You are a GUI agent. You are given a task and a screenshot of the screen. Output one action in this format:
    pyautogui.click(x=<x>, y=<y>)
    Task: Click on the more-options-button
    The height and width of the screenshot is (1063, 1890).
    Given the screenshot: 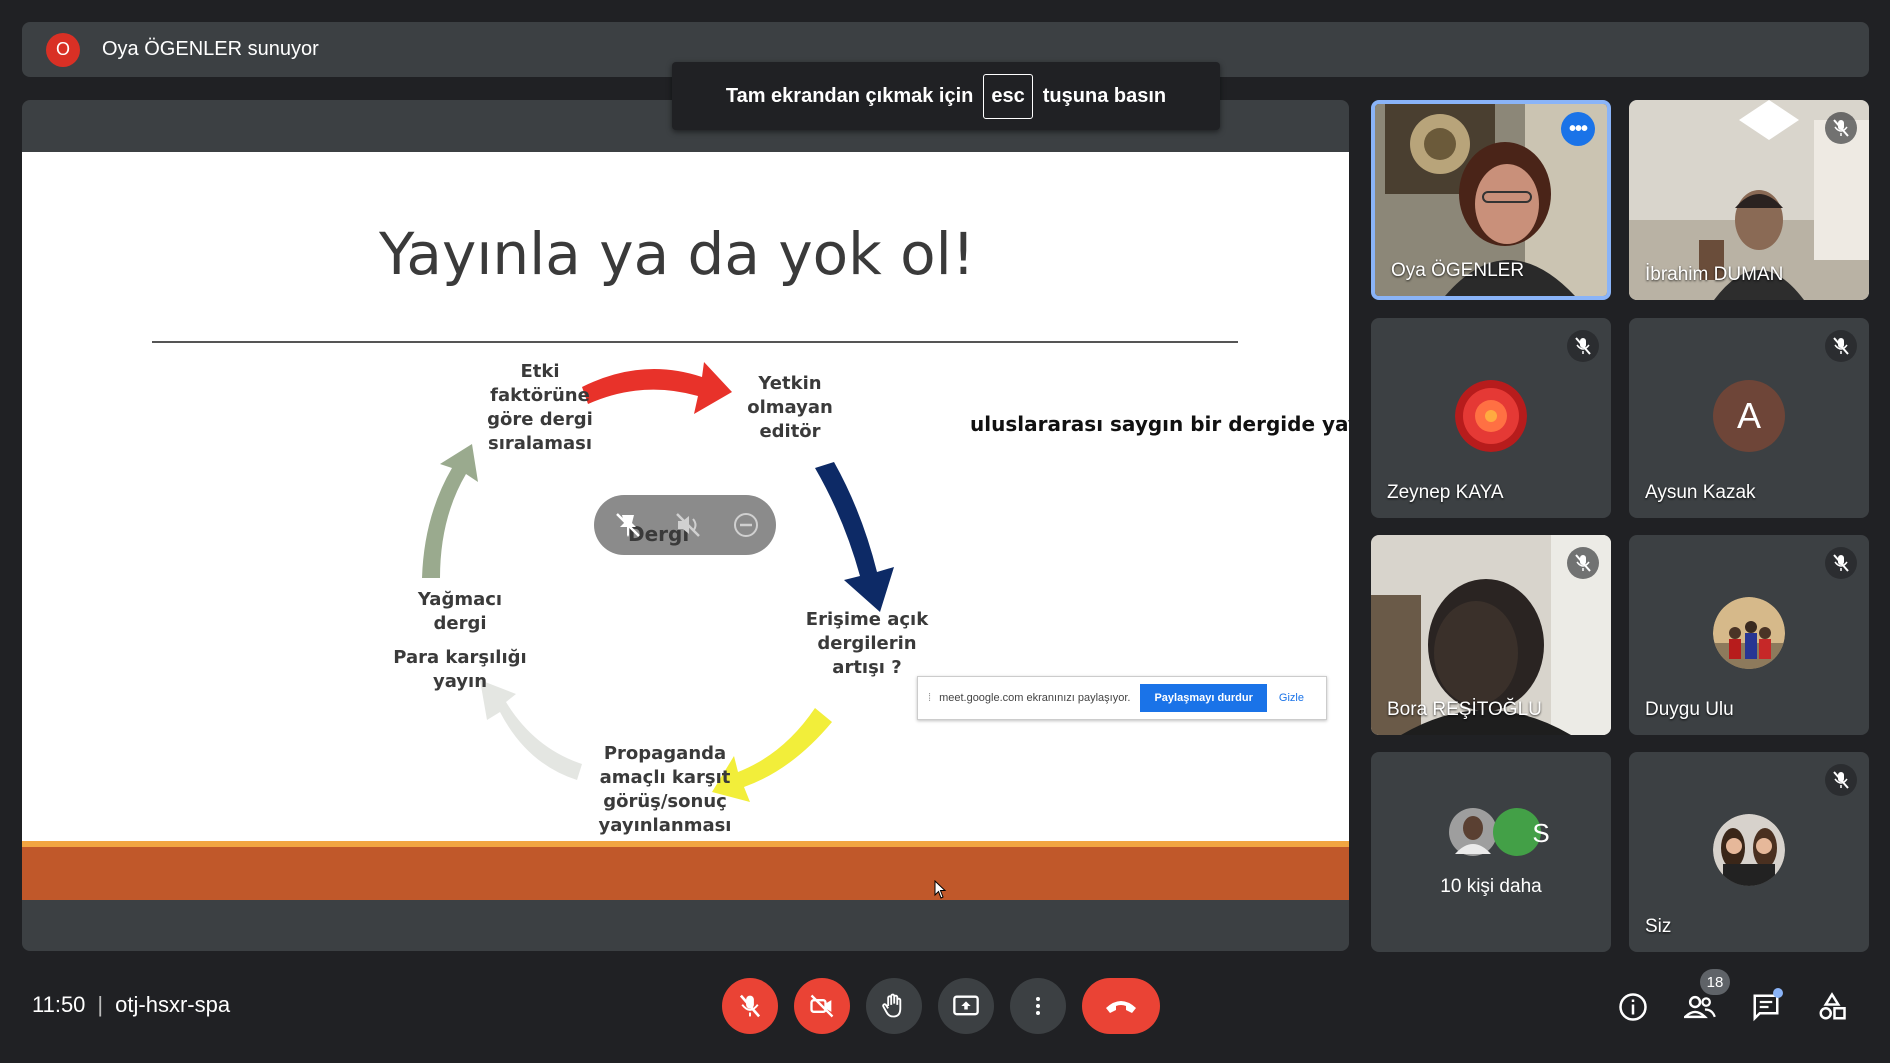 What is the action you would take?
    pyautogui.click(x=1038, y=1006)
    